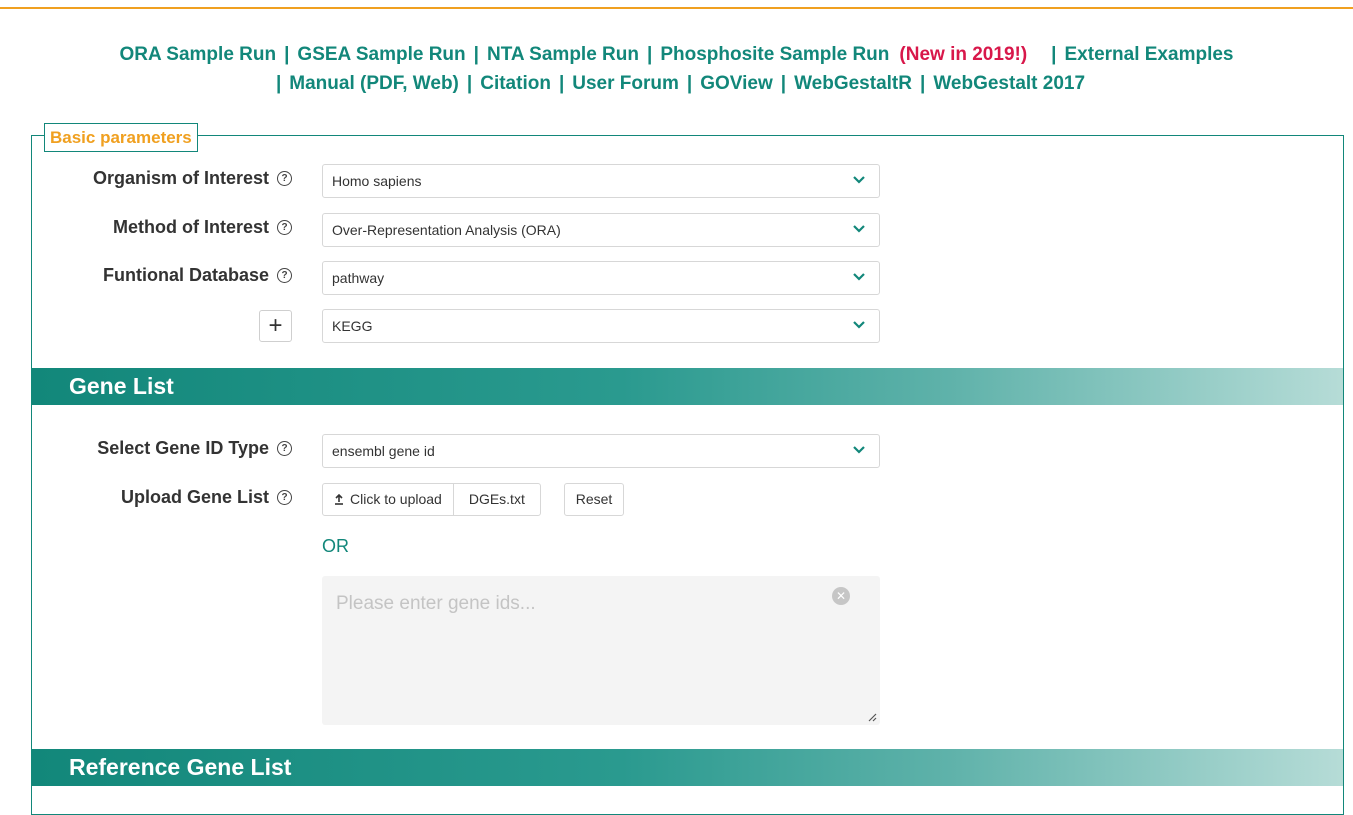 This screenshot has height=815, width=1353. What do you see at coordinates (198, 54) in the screenshot?
I see `nav-link-ora-sample-run: ORA Sample Run` at bounding box center [198, 54].